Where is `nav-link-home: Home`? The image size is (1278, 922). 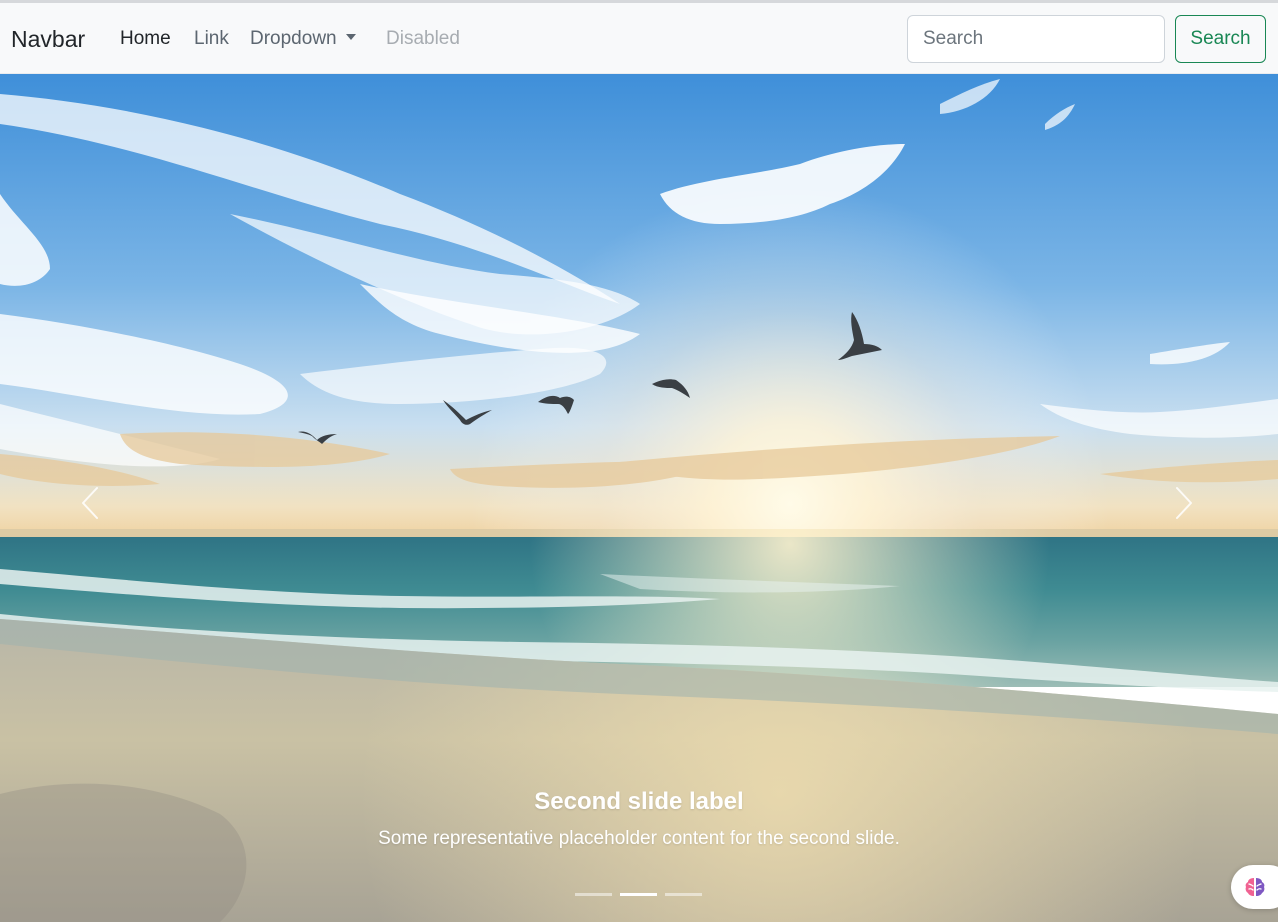 nav-link-home: Home is located at coordinates (145, 39).